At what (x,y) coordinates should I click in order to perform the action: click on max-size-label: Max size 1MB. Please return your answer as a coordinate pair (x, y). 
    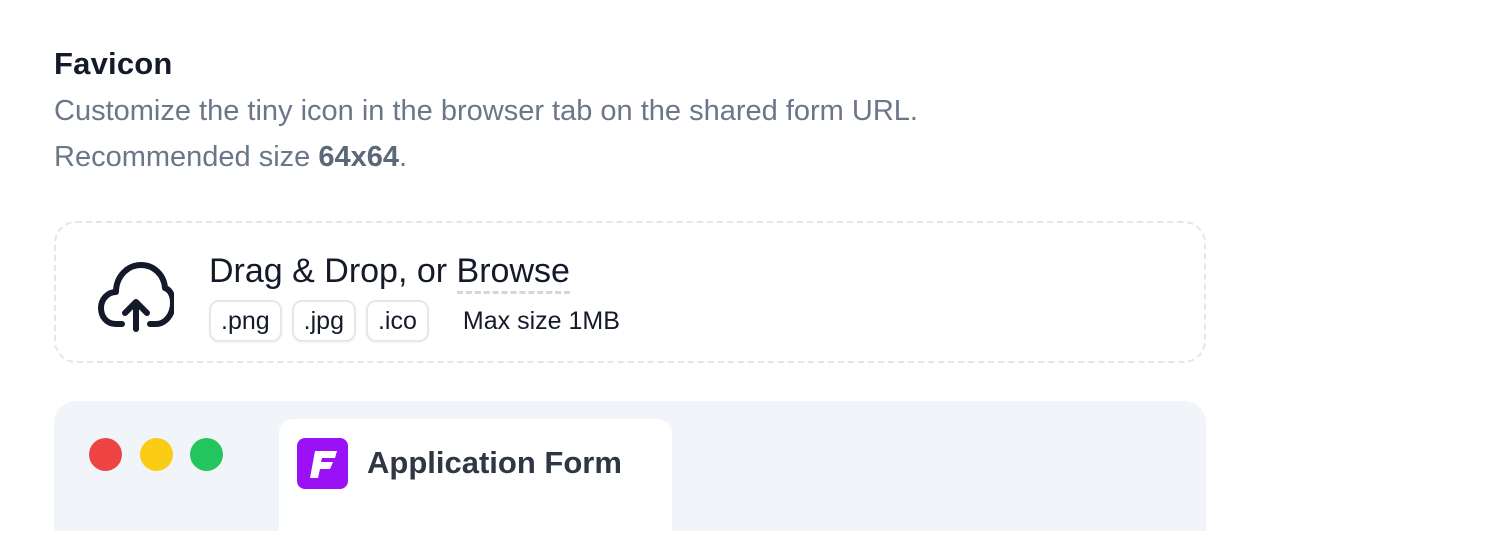
    Looking at the image, I should click on (541, 320).